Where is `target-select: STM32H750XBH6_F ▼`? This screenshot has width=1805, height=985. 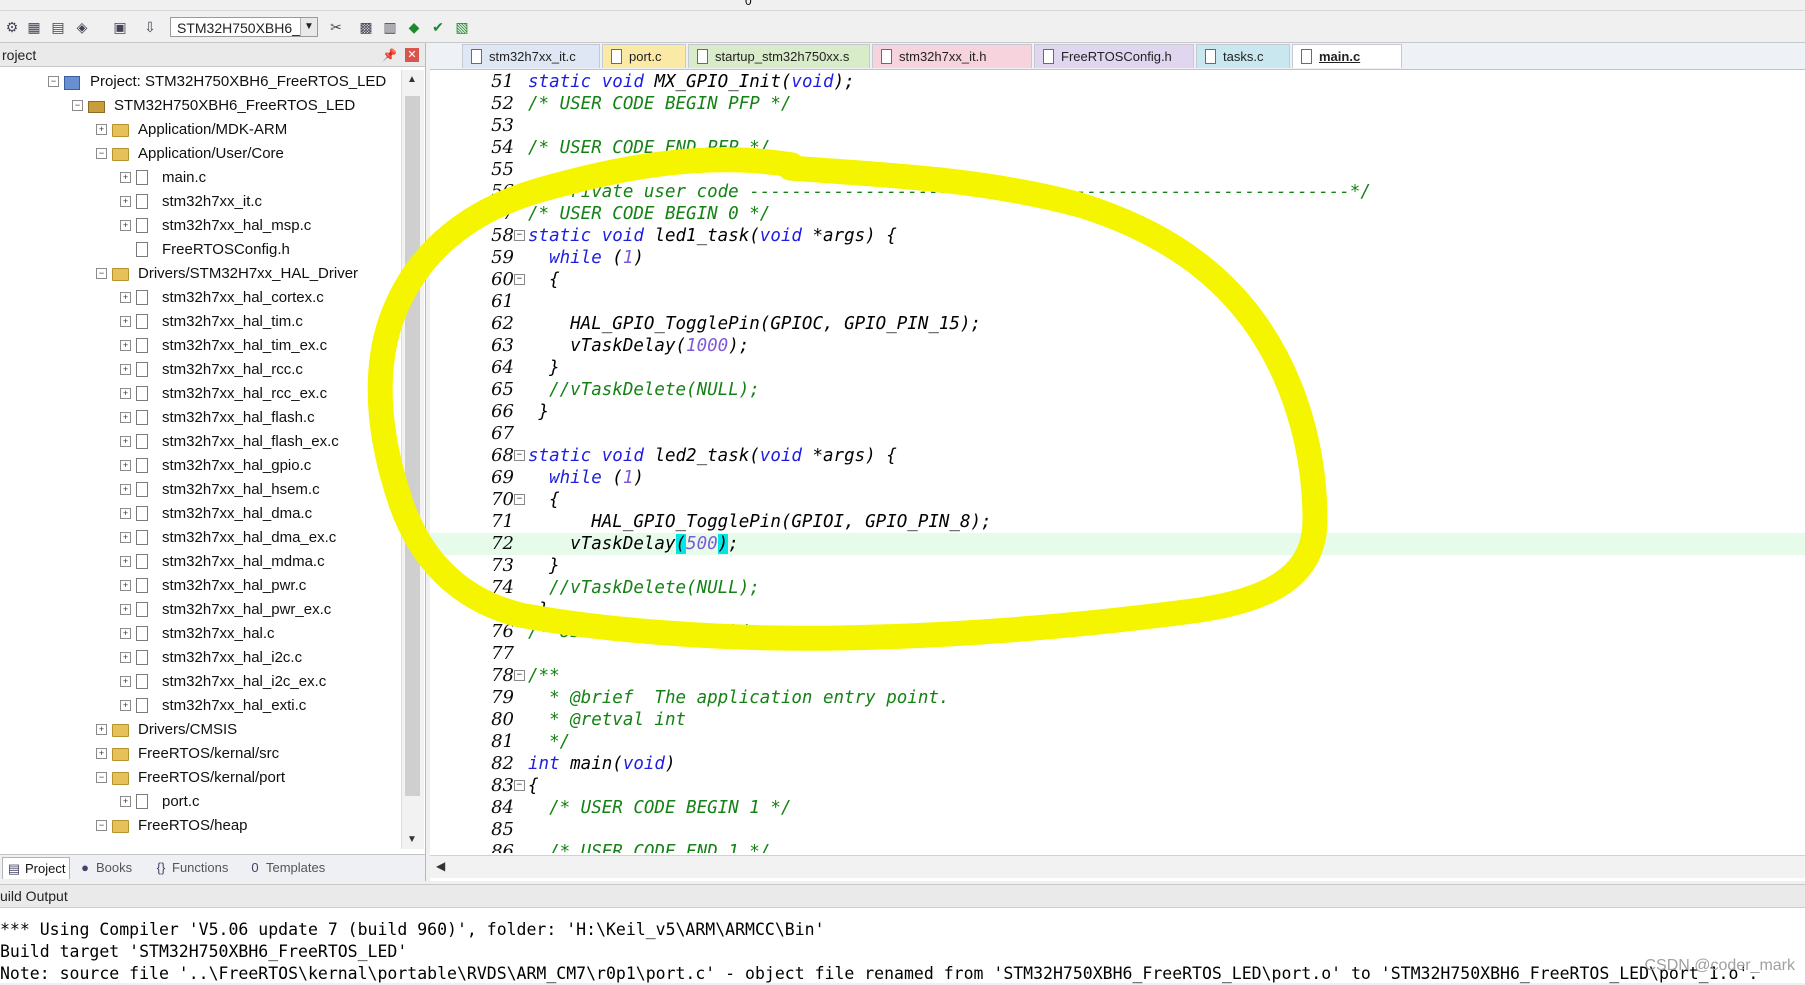 target-select: STM32H750XBH6_F ▼ is located at coordinates (244, 27).